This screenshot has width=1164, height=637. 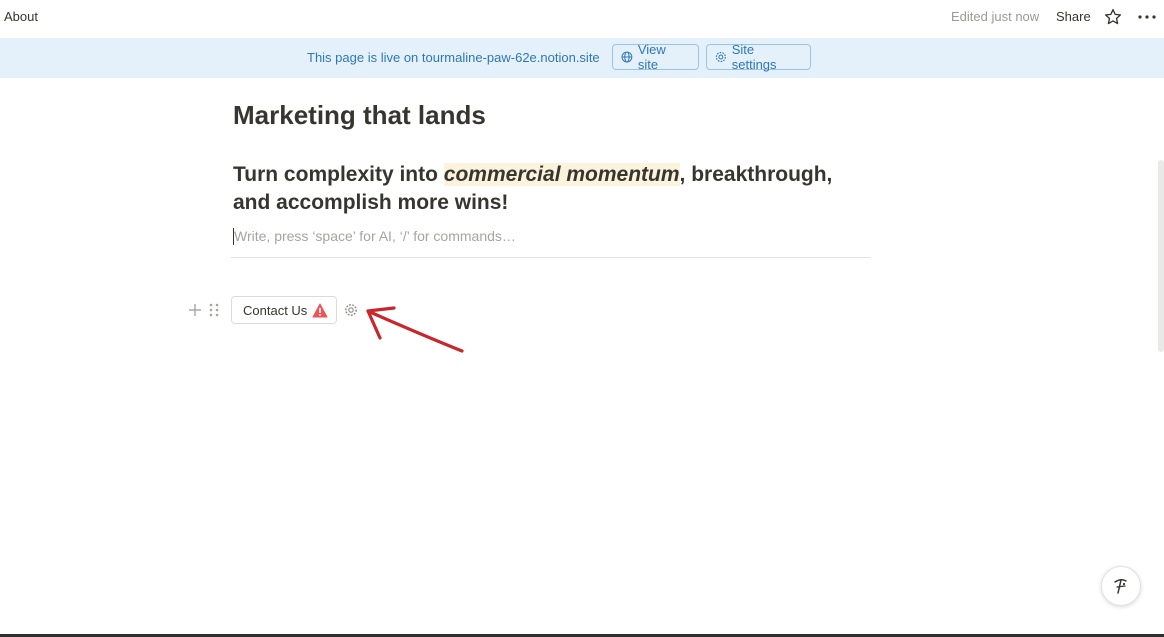 What do you see at coordinates (359, 115) in the screenshot?
I see `page-title: Marketing that lands` at bounding box center [359, 115].